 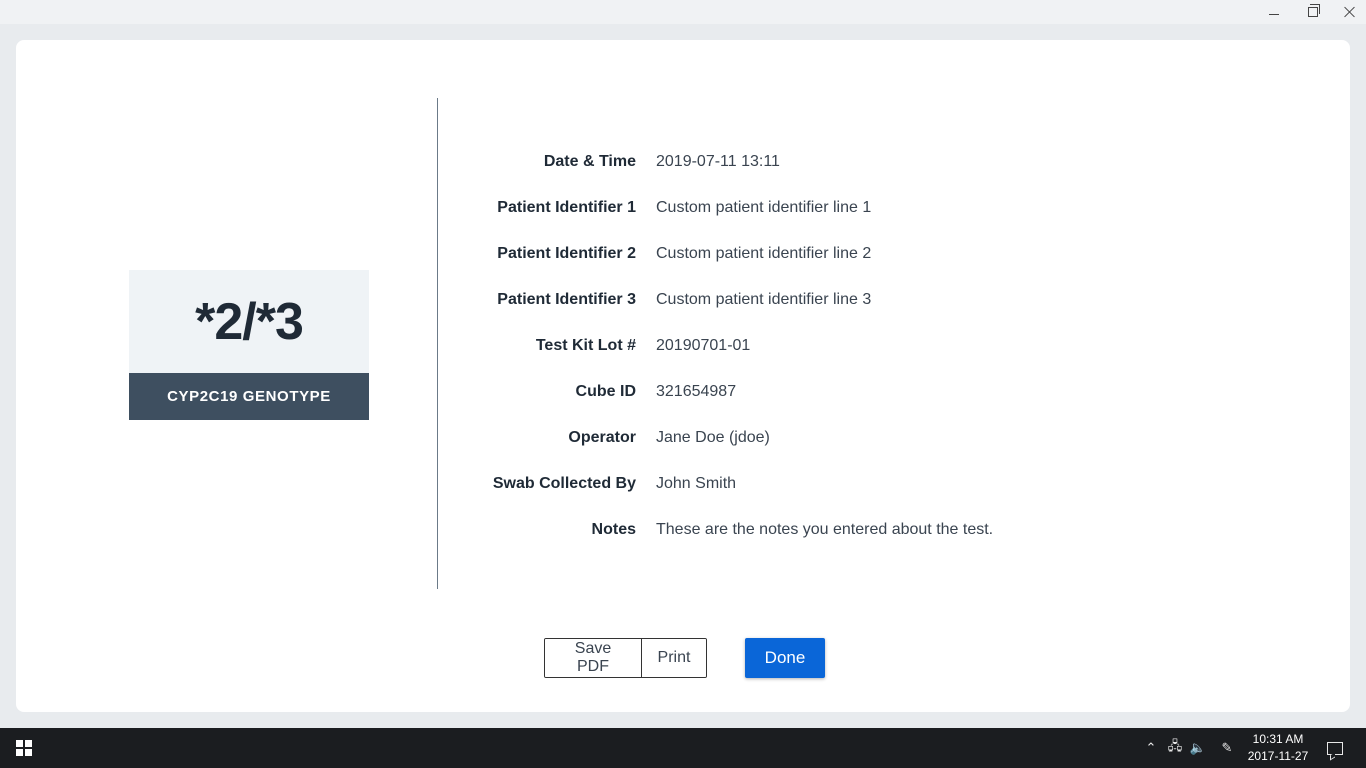 I want to click on restore-icon, so click(x=1314, y=10).